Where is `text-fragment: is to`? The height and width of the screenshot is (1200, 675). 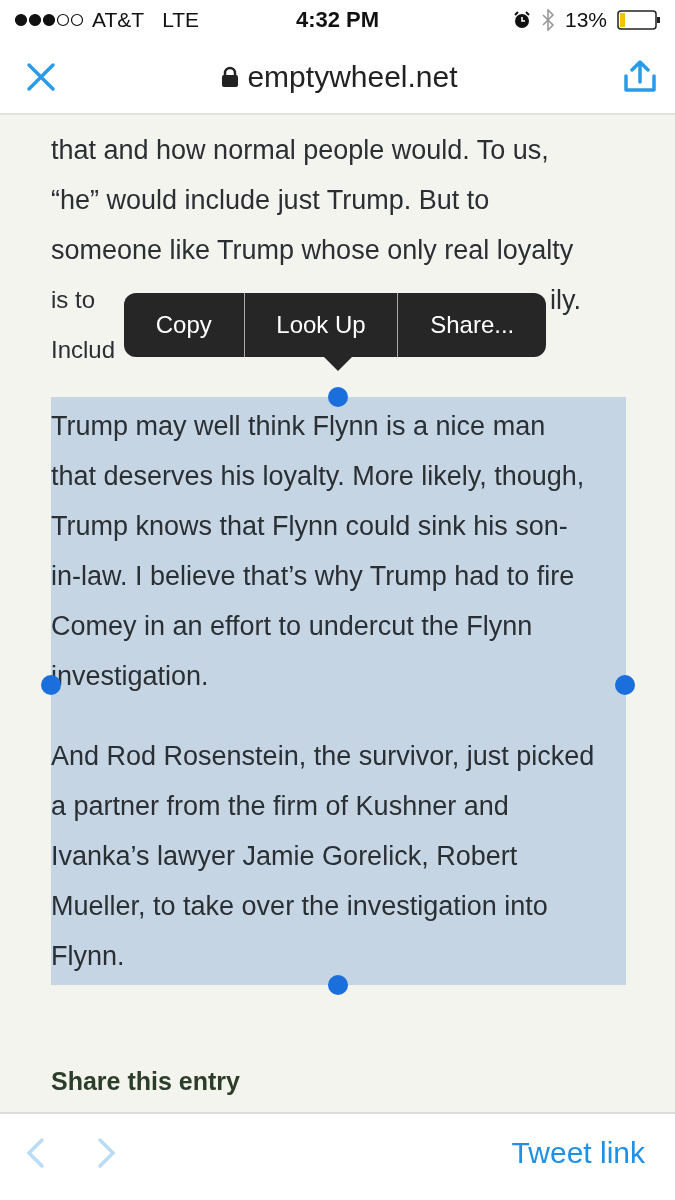 text-fragment: is to is located at coordinates (73, 299).